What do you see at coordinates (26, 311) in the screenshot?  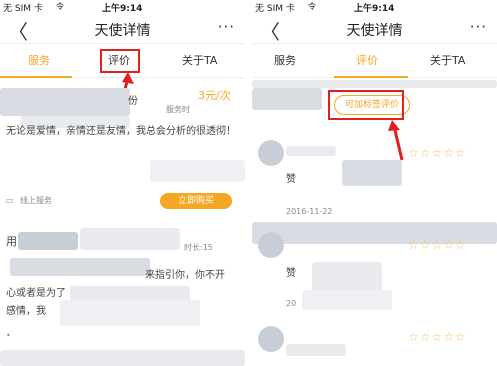 I see `message-line-3: 感情，我` at bounding box center [26, 311].